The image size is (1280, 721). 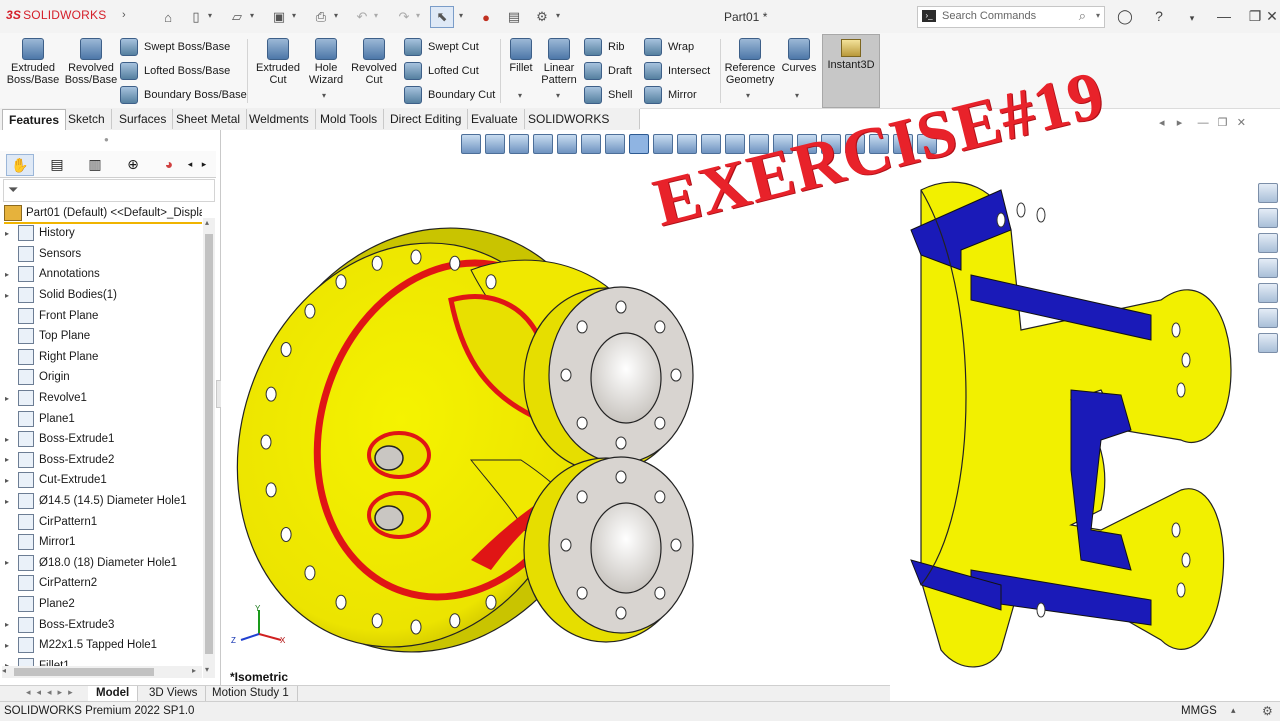 I want to click on view-palette-icon, so click(x=1268, y=268).